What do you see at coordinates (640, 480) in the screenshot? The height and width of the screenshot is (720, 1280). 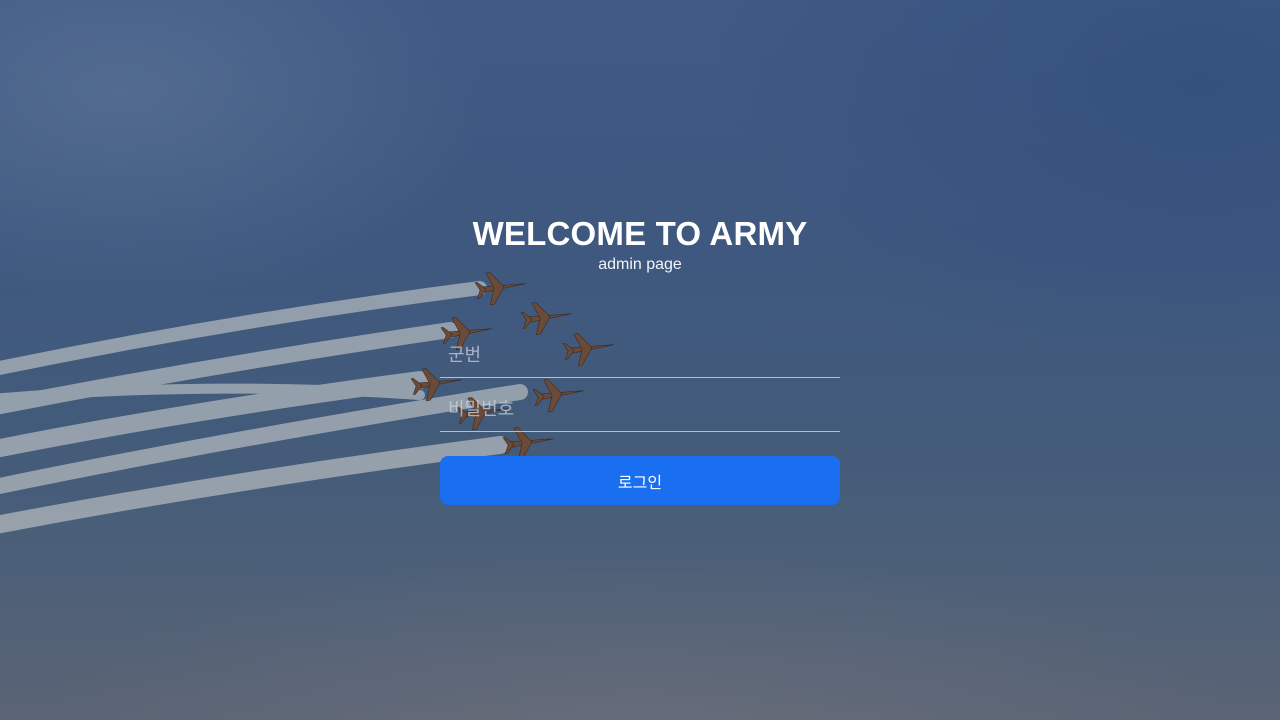 I see `login-button: 로그인` at bounding box center [640, 480].